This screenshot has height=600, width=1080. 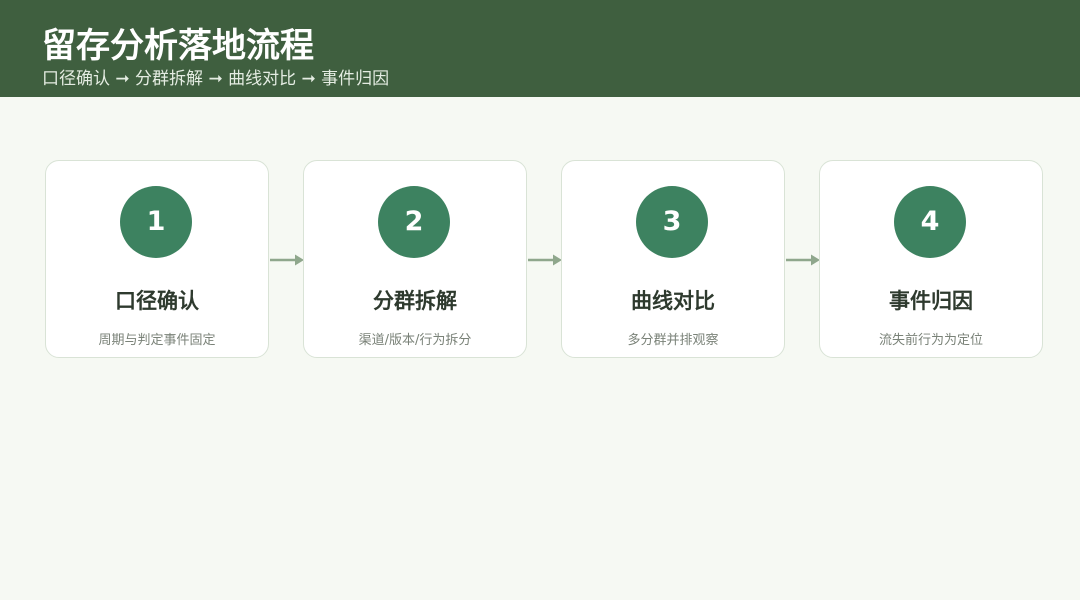 I want to click on step-number-badge: 1, so click(x=156, y=222).